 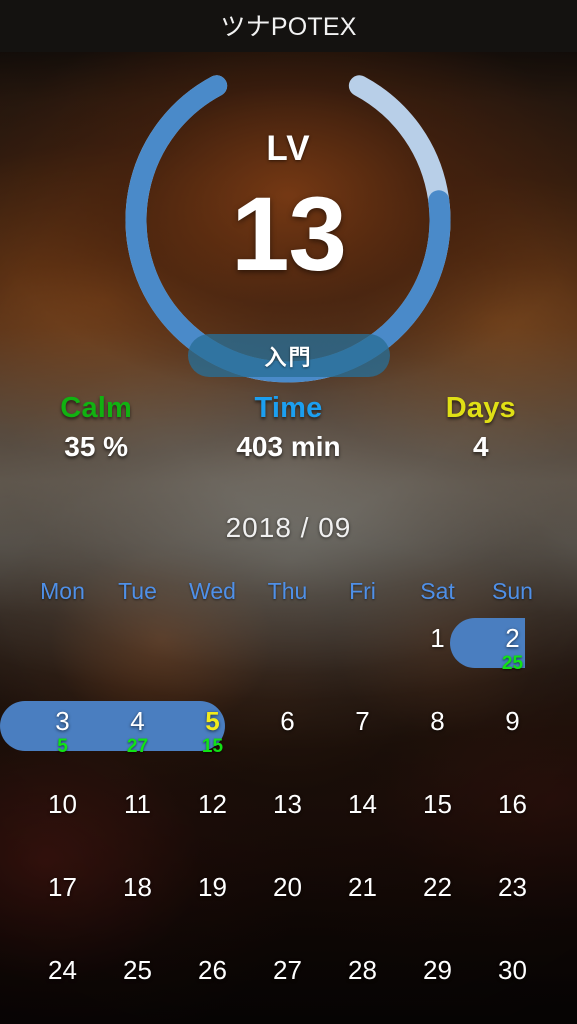 I want to click on calendar-day-value: 15, so click(x=212, y=746).